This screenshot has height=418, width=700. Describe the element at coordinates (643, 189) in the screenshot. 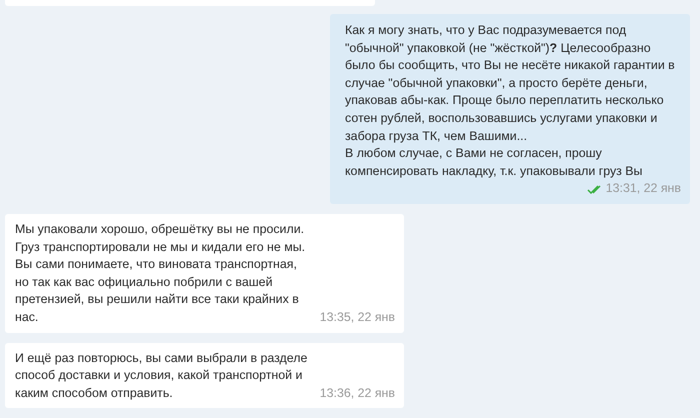

I see `message-time: 13:31, 22 янв` at that location.